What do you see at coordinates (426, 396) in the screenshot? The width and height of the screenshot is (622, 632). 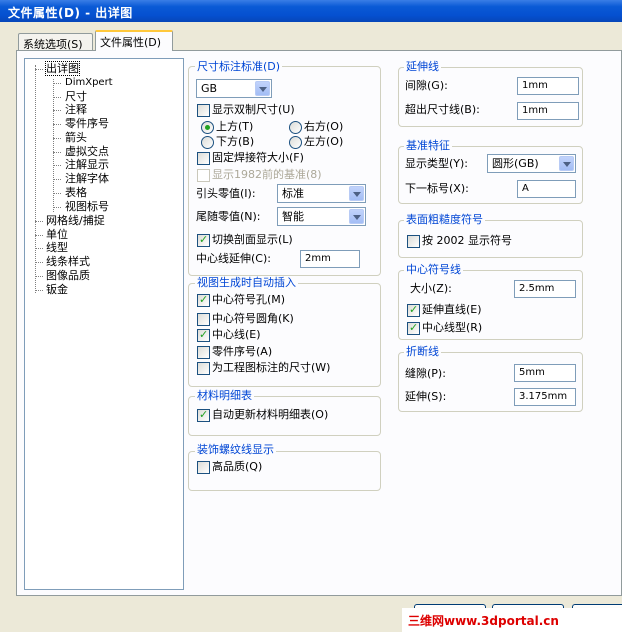 I see `break-extension-label: 延伸(S):` at bounding box center [426, 396].